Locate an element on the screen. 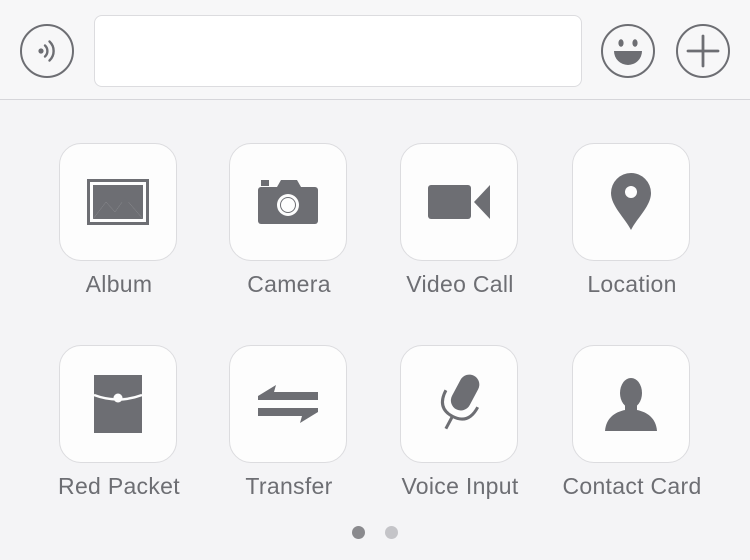  location-button is located at coordinates (631, 202).